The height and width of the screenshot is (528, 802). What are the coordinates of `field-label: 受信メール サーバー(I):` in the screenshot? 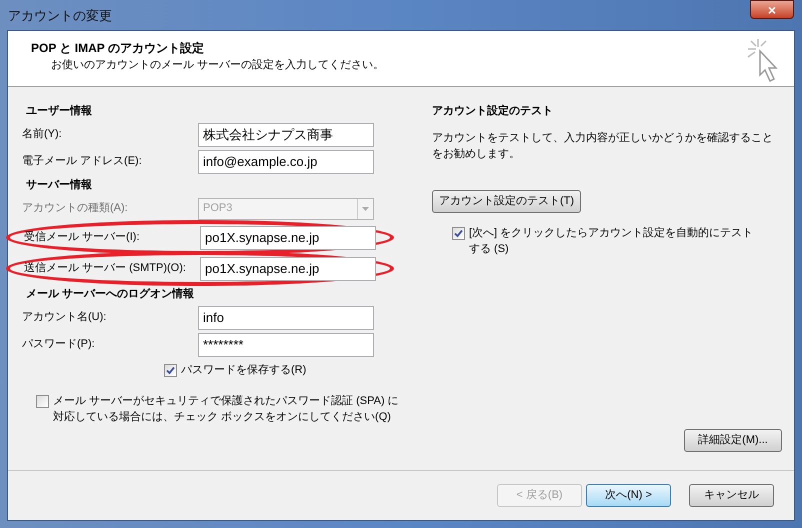 It's located at (81, 238).